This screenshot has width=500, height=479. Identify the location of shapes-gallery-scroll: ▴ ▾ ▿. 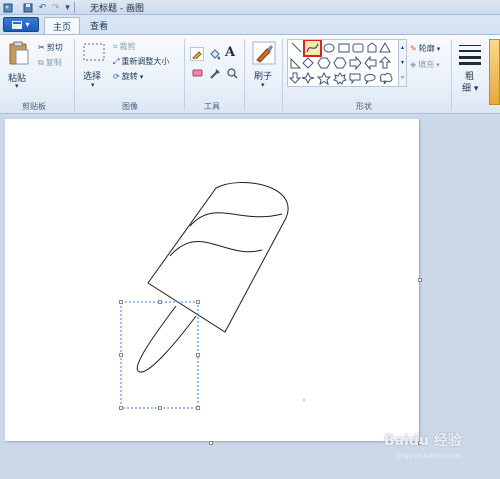
(403, 63).